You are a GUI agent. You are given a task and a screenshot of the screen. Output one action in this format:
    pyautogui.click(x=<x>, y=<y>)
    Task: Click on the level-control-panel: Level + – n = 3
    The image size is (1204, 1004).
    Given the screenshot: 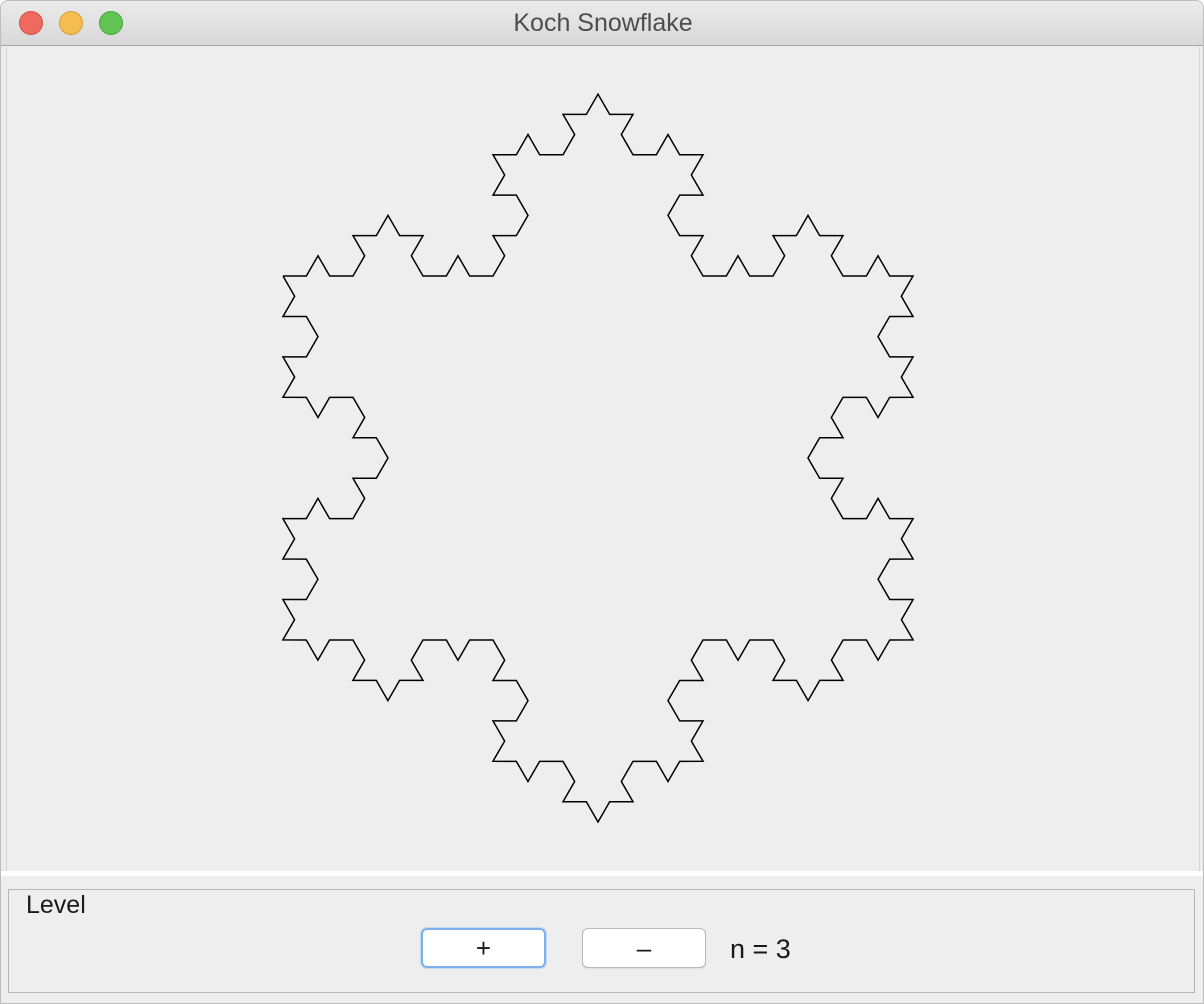 What is the action you would take?
    pyautogui.click(x=602, y=939)
    